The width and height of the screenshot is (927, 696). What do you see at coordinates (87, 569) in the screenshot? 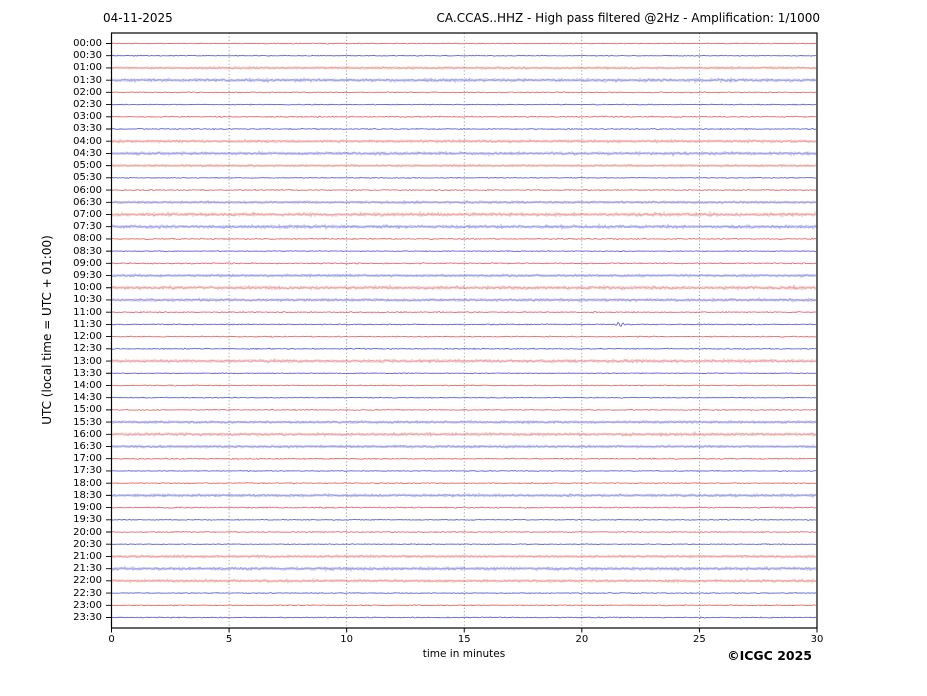
I see `y-tick-label: 21:30` at bounding box center [87, 569].